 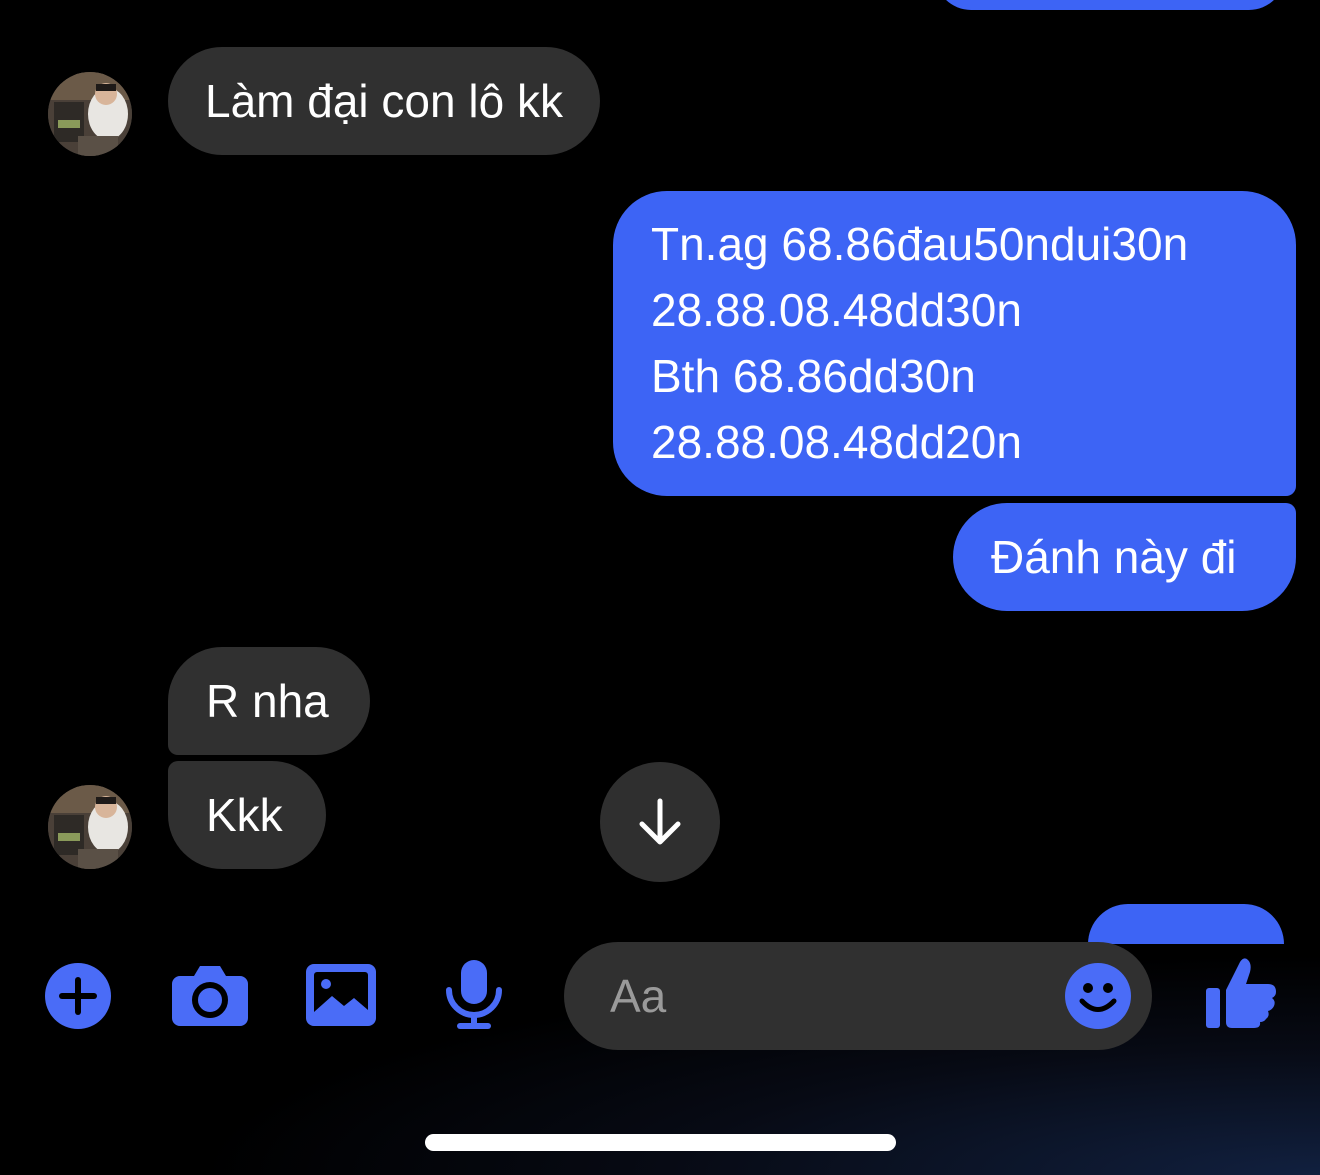 What do you see at coordinates (858, 996) in the screenshot?
I see `message-input: Aa` at bounding box center [858, 996].